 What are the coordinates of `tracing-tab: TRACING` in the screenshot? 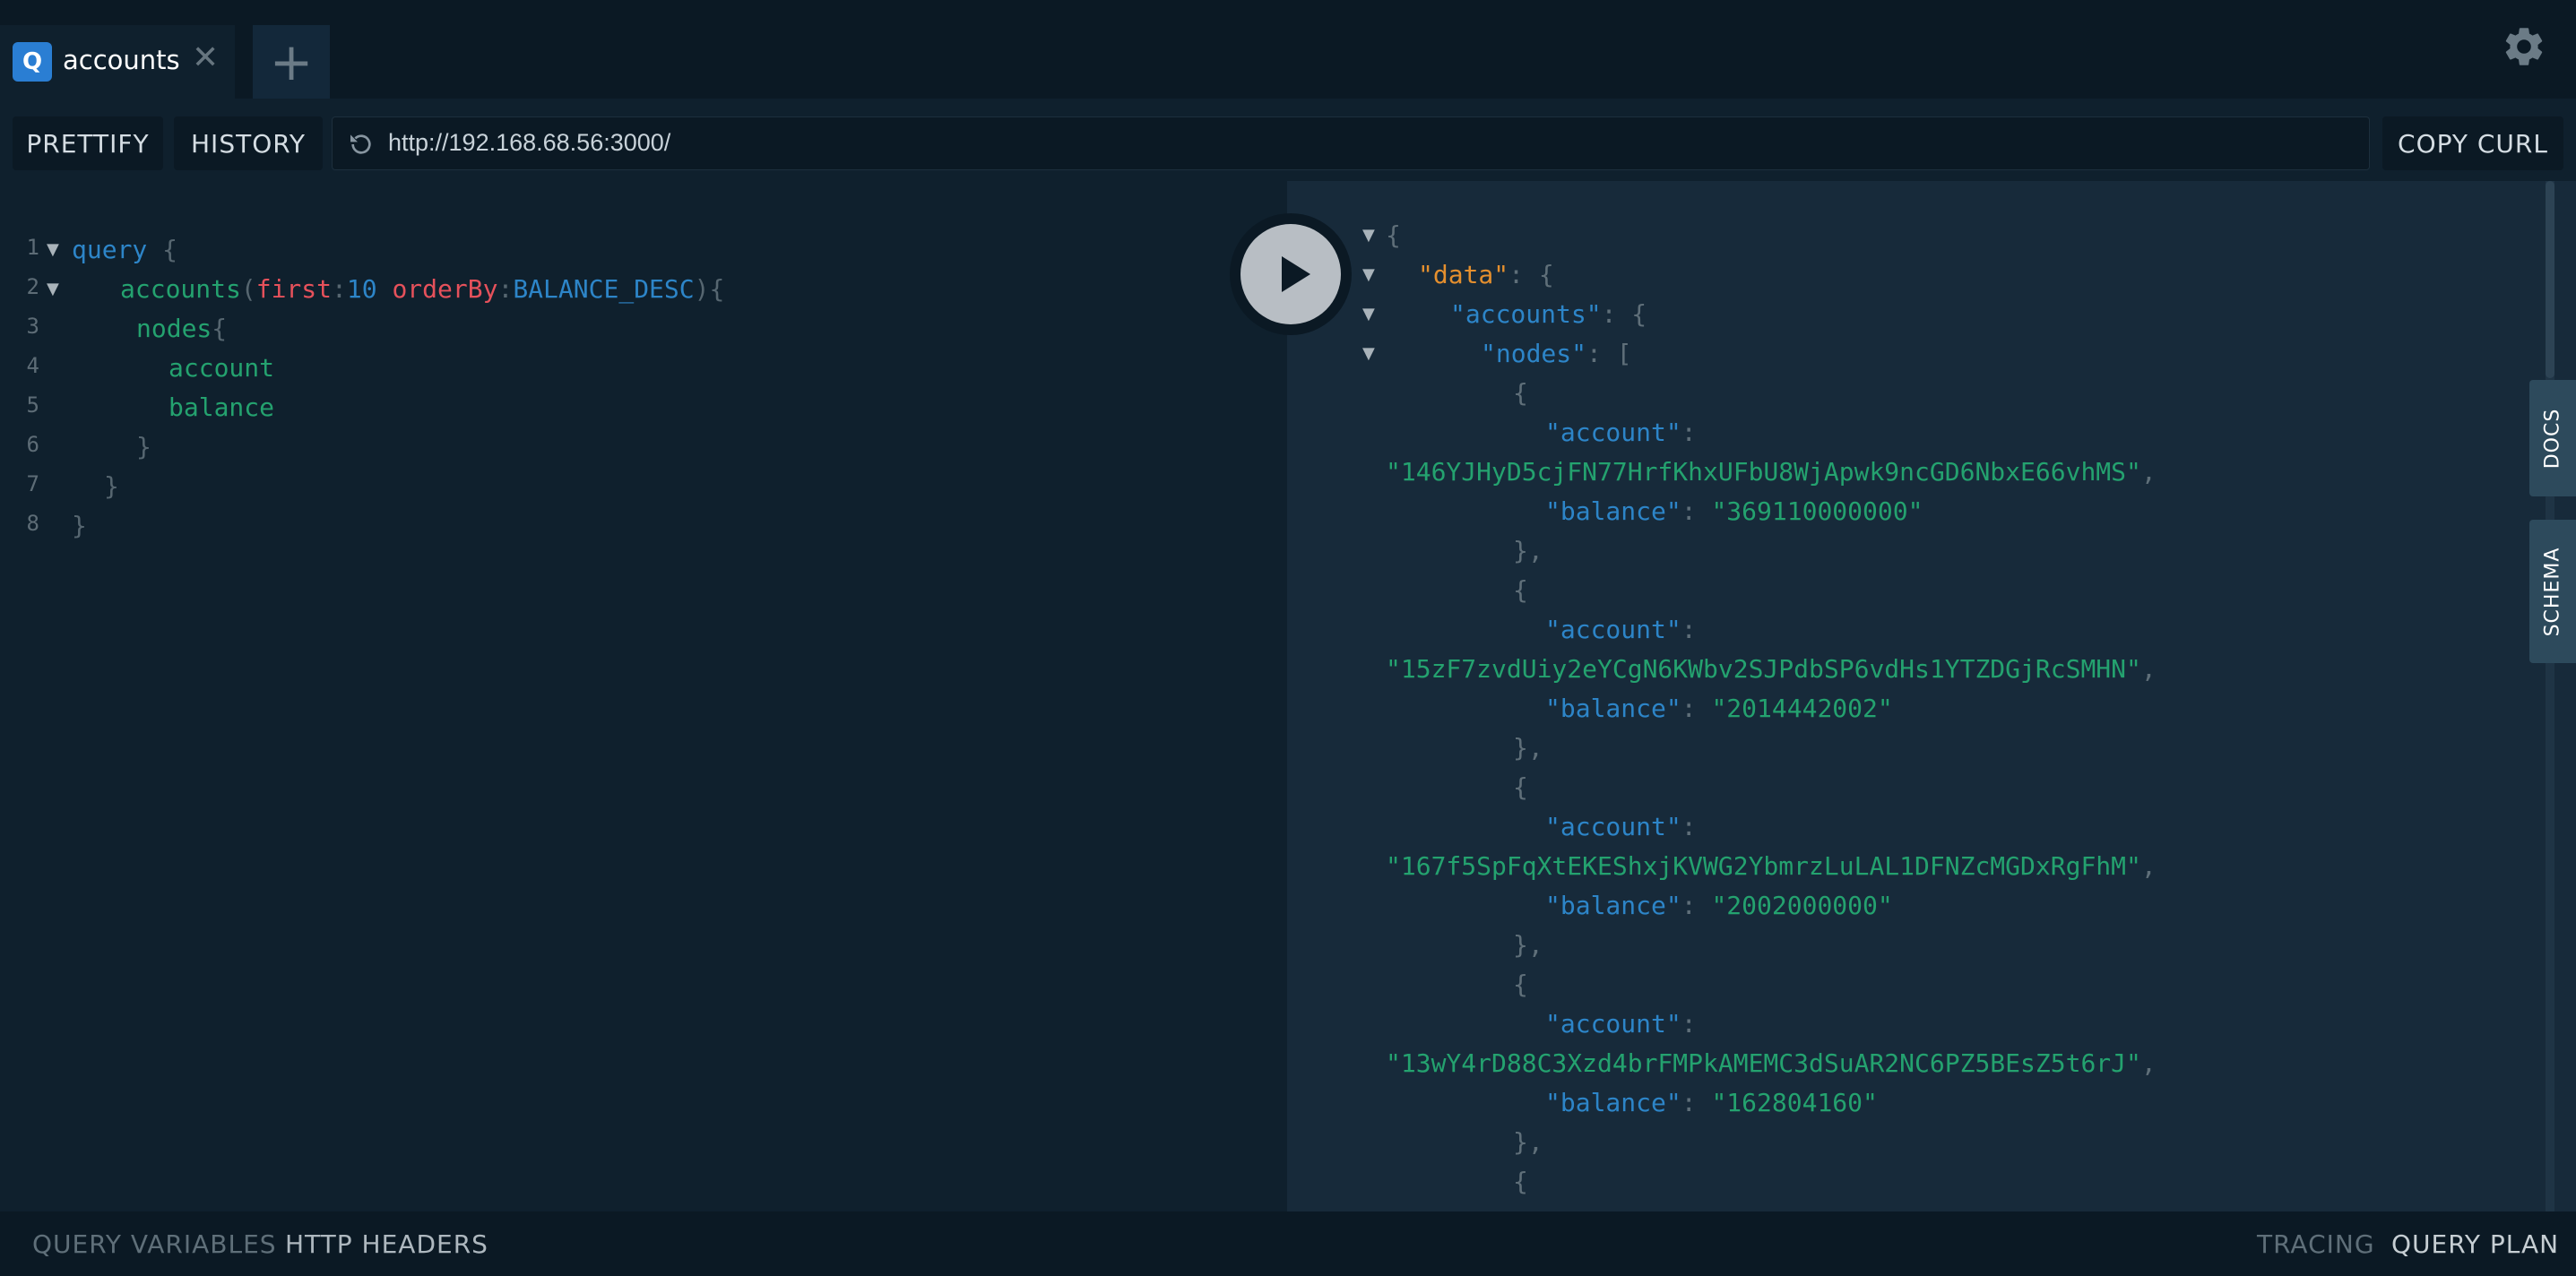 It's located at (2316, 1244).